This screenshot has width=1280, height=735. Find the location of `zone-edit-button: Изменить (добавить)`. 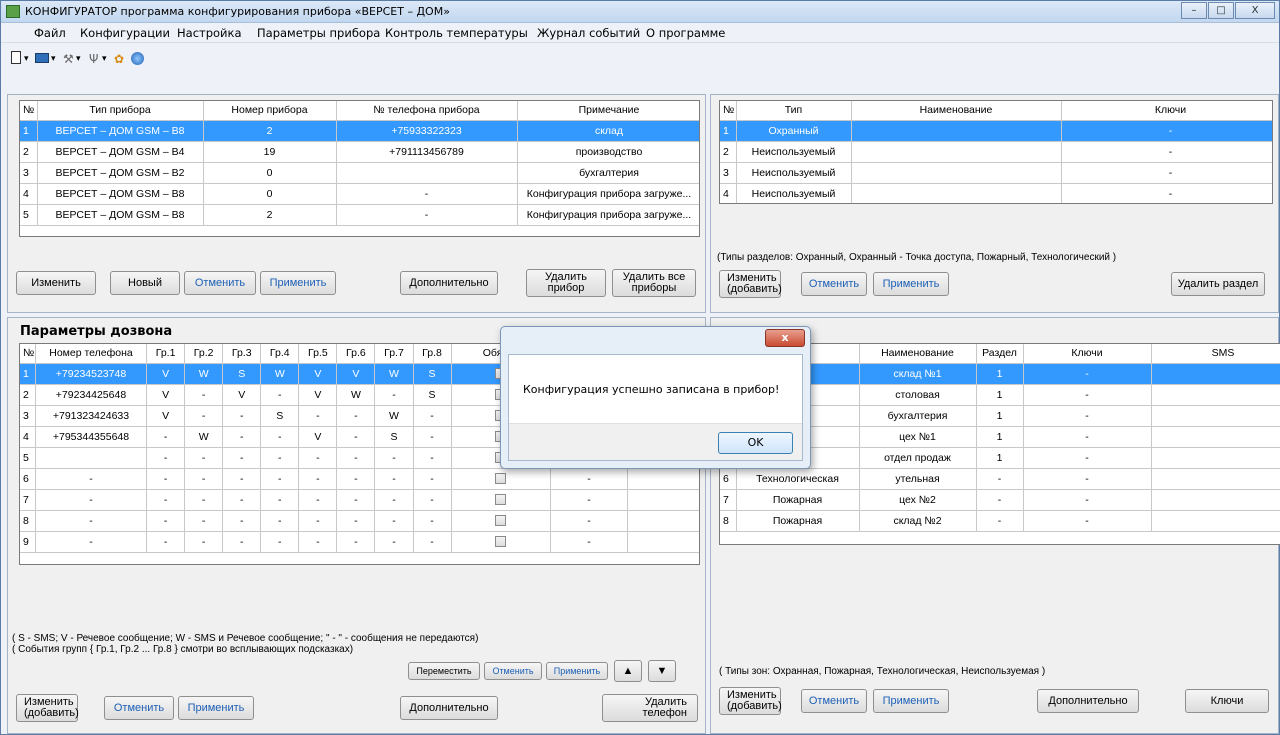

zone-edit-button: Изменить (добавить) is located at coordinates (750, 701).